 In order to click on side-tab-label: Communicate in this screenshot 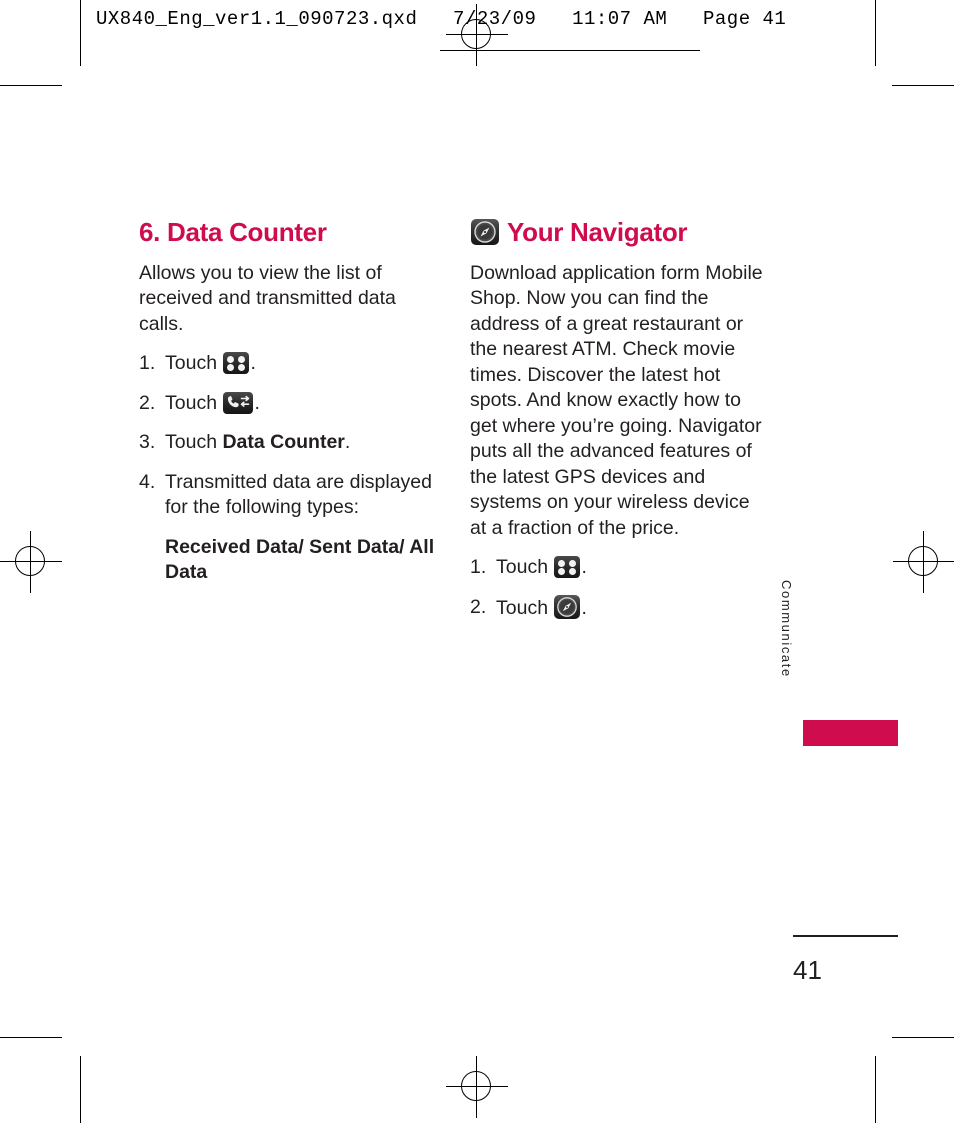, I will do `click(786, 629)`.